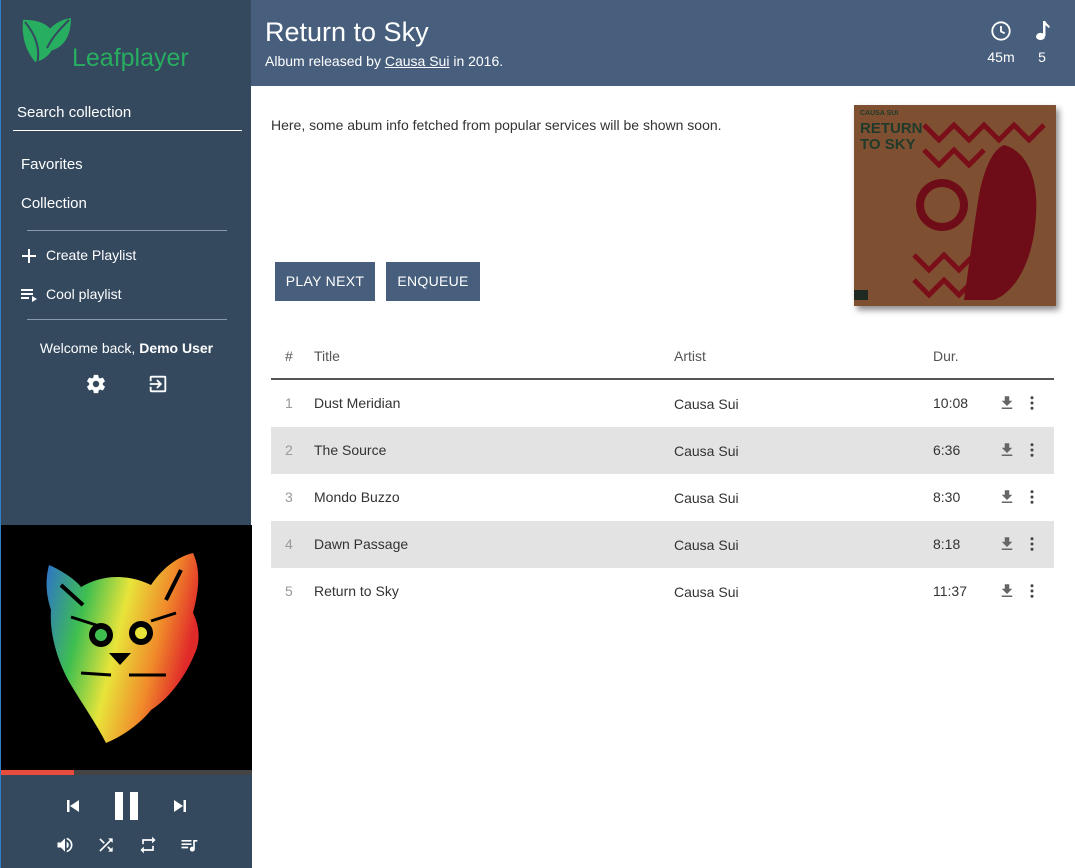  What do you see at coordinates (289, 591) in the screenshot?
I see `track-number: 5` at bounding box center [289, 591].